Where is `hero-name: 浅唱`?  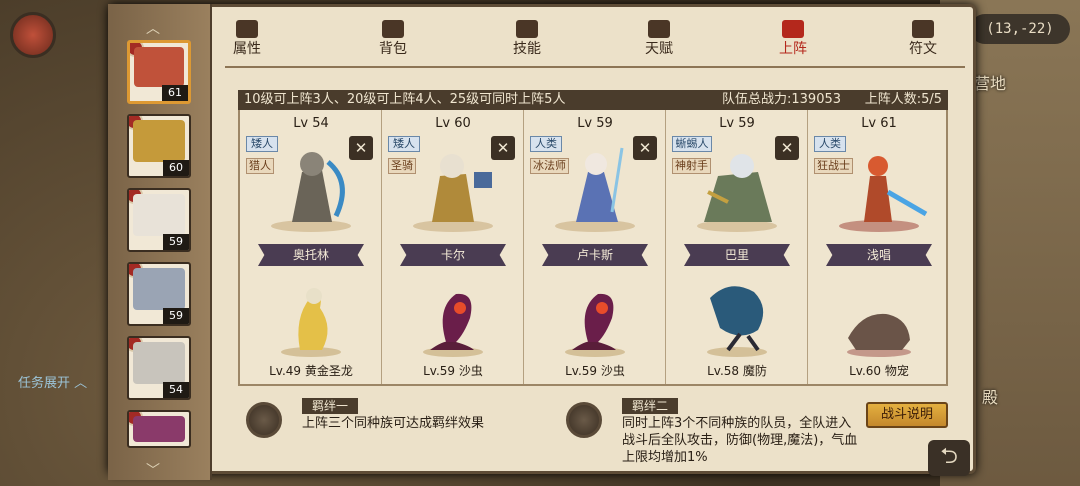 hero-name: 浅唱 is located at coordinates (879, 255).